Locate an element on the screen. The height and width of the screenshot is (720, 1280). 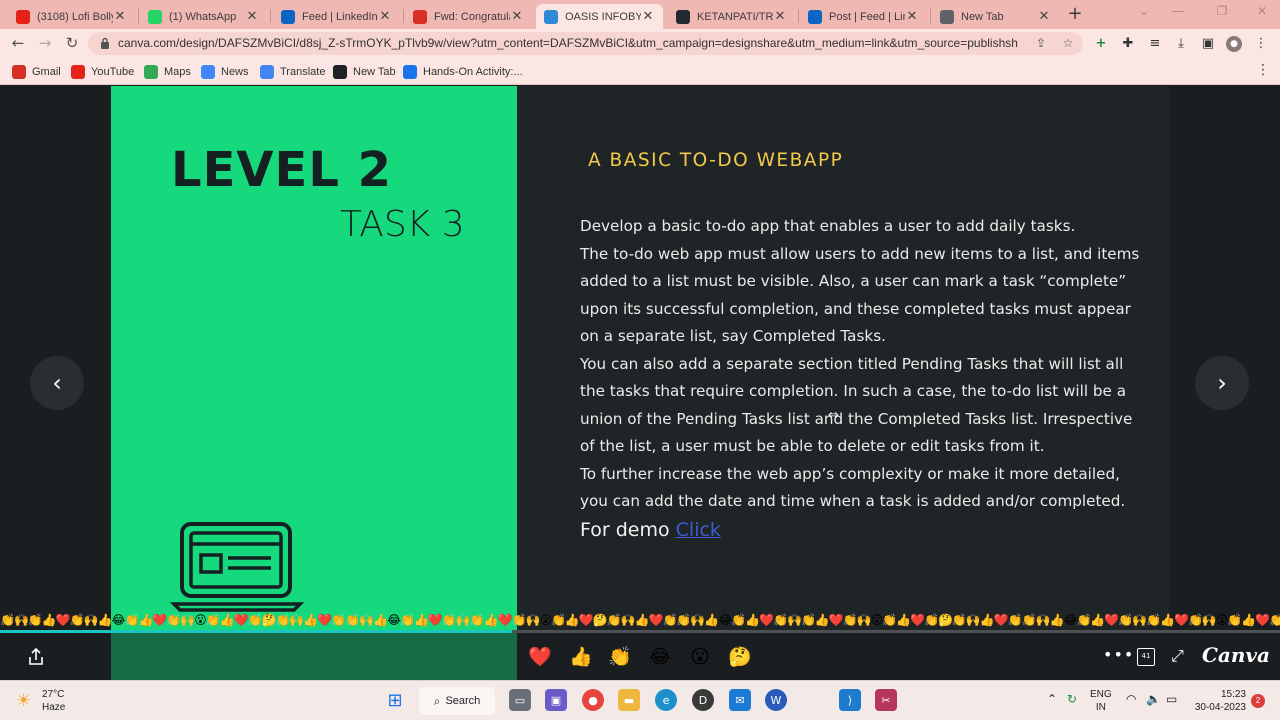
browser-tab: Feed | LinkedIn ✕ is located at coordinates (336, 16).